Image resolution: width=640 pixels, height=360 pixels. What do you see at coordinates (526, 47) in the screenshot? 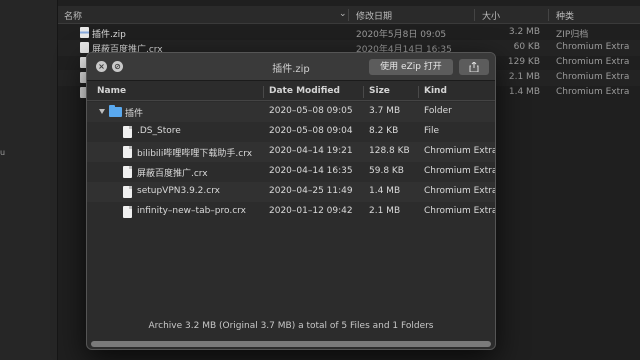
I see `finder-row-size: 60 KB` at bounding box center [526, 47].